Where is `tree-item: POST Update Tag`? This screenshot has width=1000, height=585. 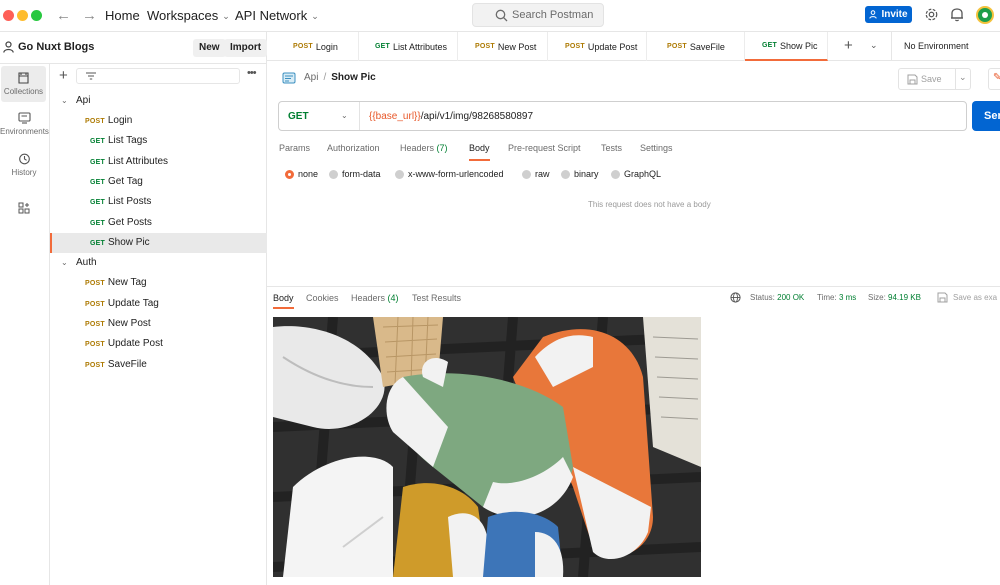 tree-item: POST Update Tag is located at coordinates (158, 304).